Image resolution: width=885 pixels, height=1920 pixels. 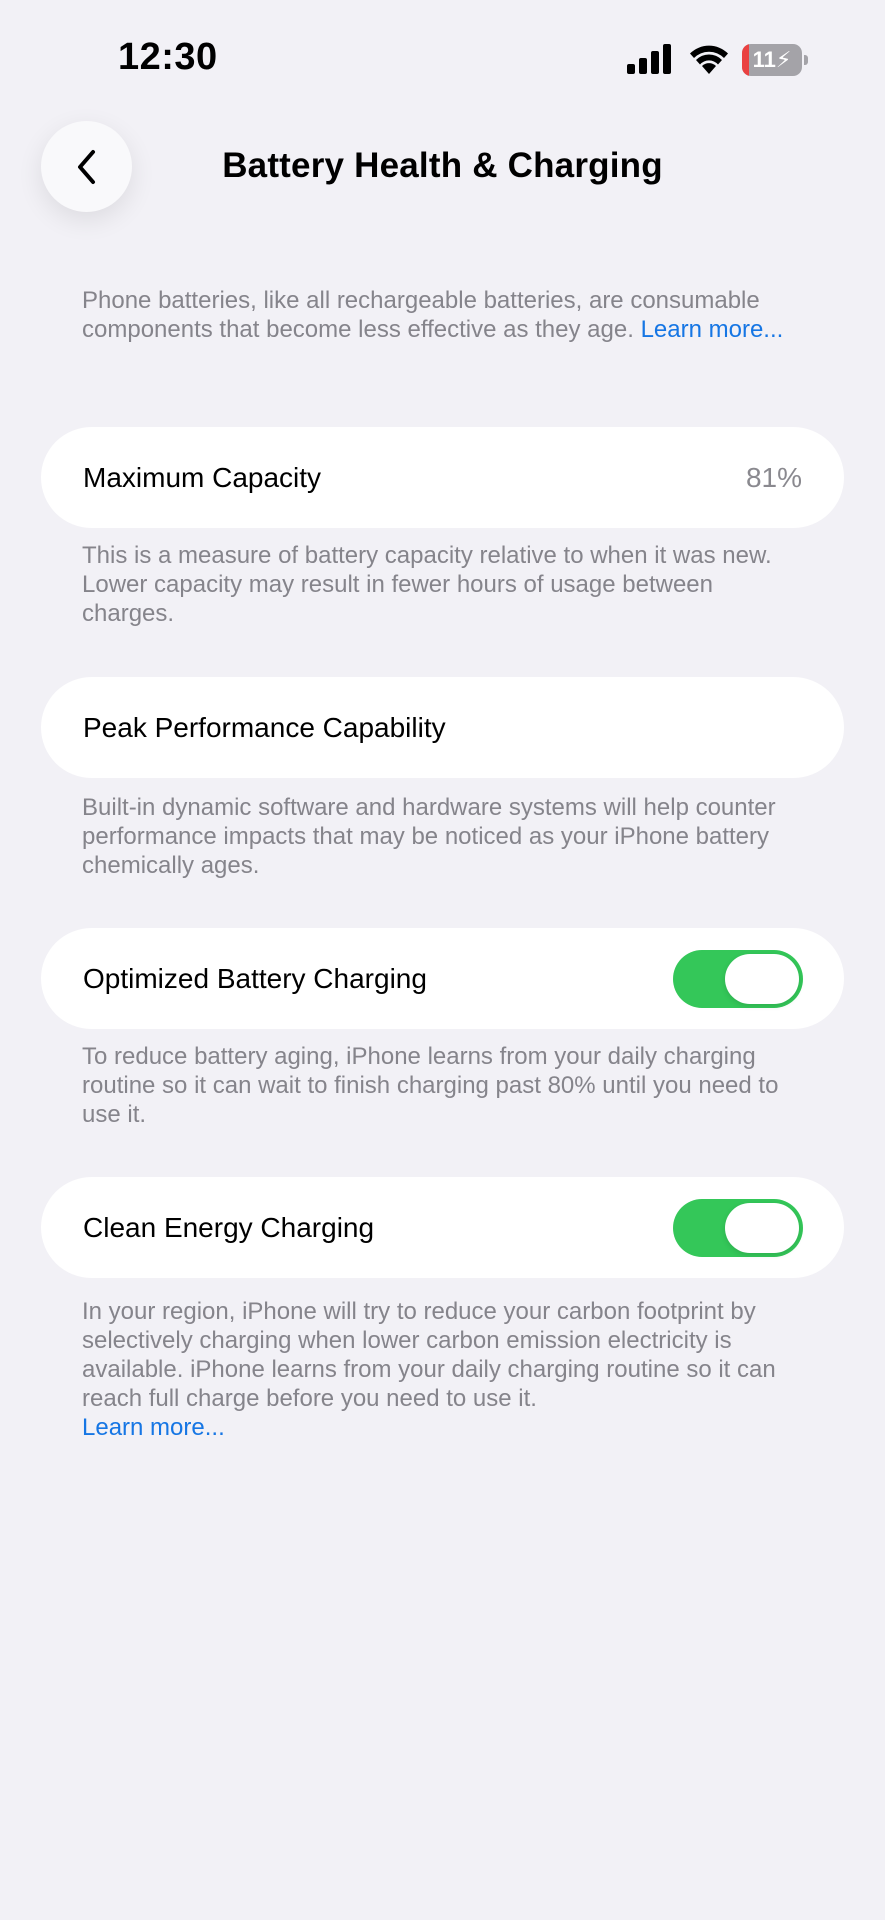 I want to click on peak-performance-row: Peak Performance Capability, so click(x=442, y=727).